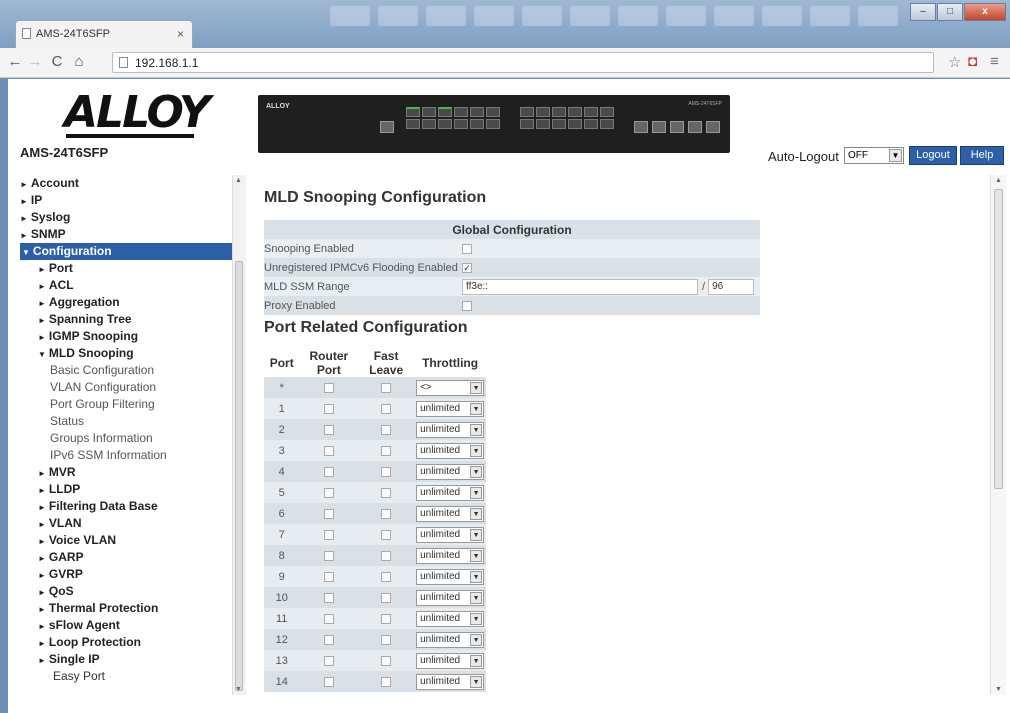  What do you see at coordinates (120, 642) in the screenshot?
I see `sidebar-item-loop-protection: ► Loop Protection` at bounding box center [120, 642].